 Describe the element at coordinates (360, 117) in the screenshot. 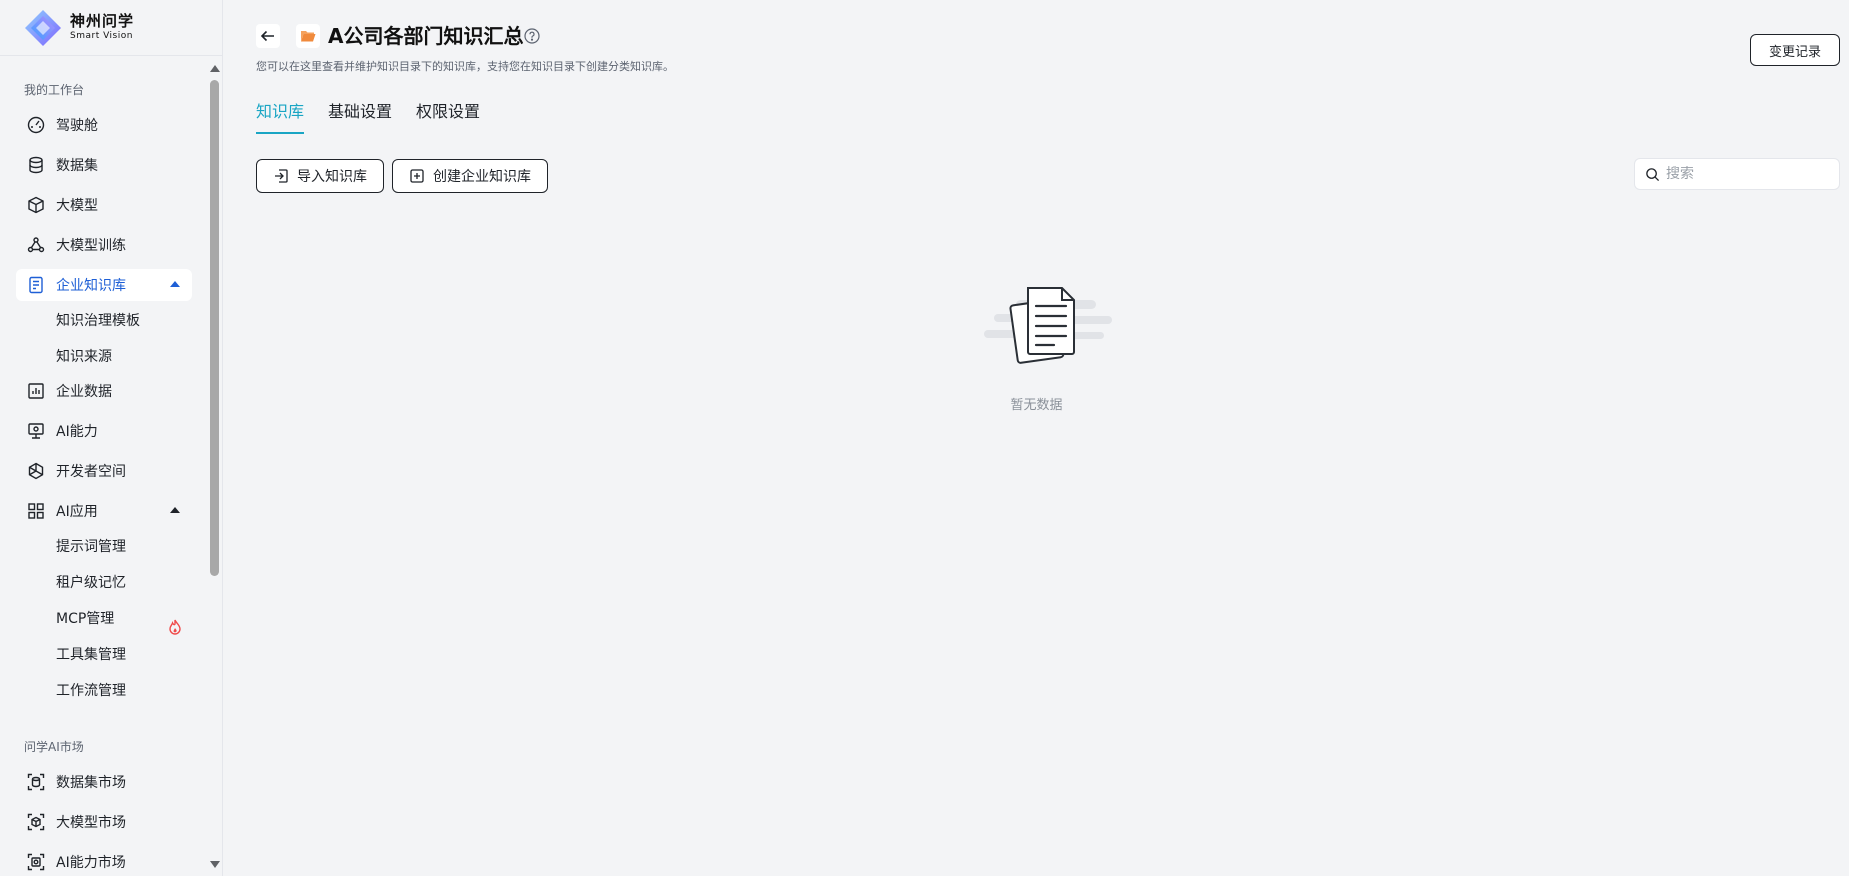

I see `tab-basic-settings: 基础设置` at that location.